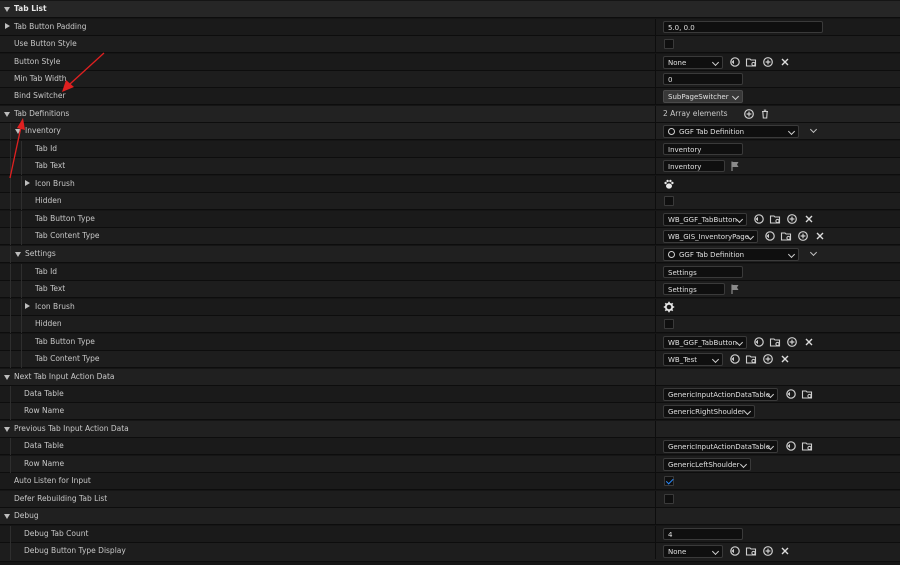 Image resolution: width=900 pixels, height=565 pixels. Describe the element at coordinates (765, 114) in the screenshot. I see `trash-icon` at that location.